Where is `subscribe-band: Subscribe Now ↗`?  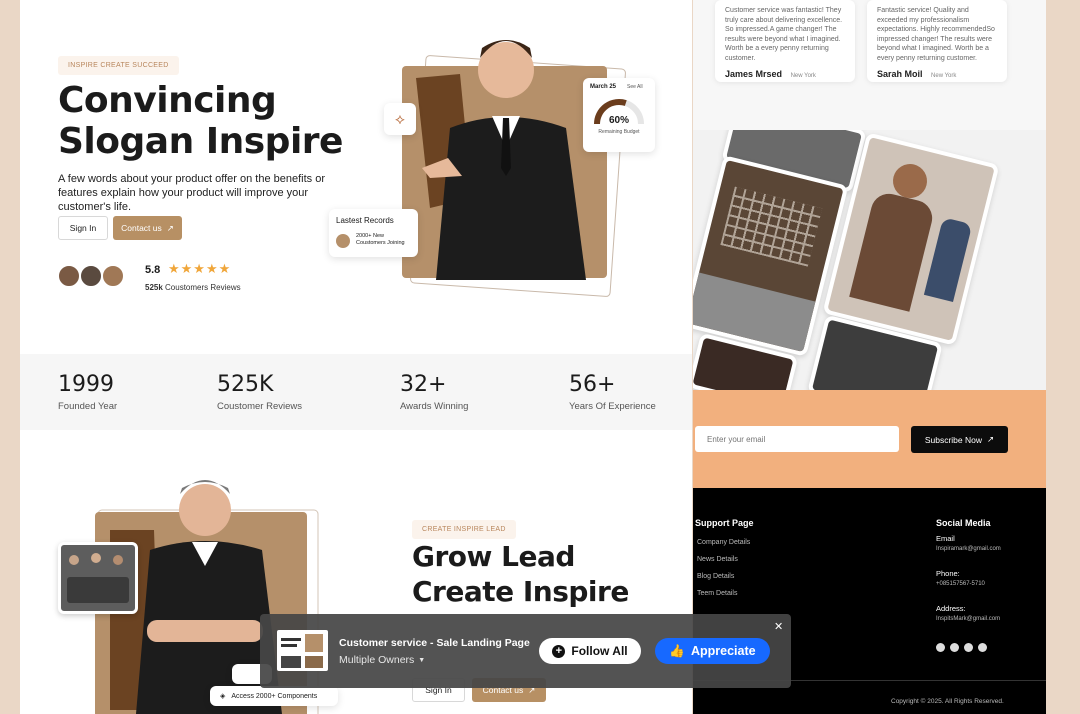 subscribe-band: Subscribe Now ↗ is located at coordinates (869, 439).